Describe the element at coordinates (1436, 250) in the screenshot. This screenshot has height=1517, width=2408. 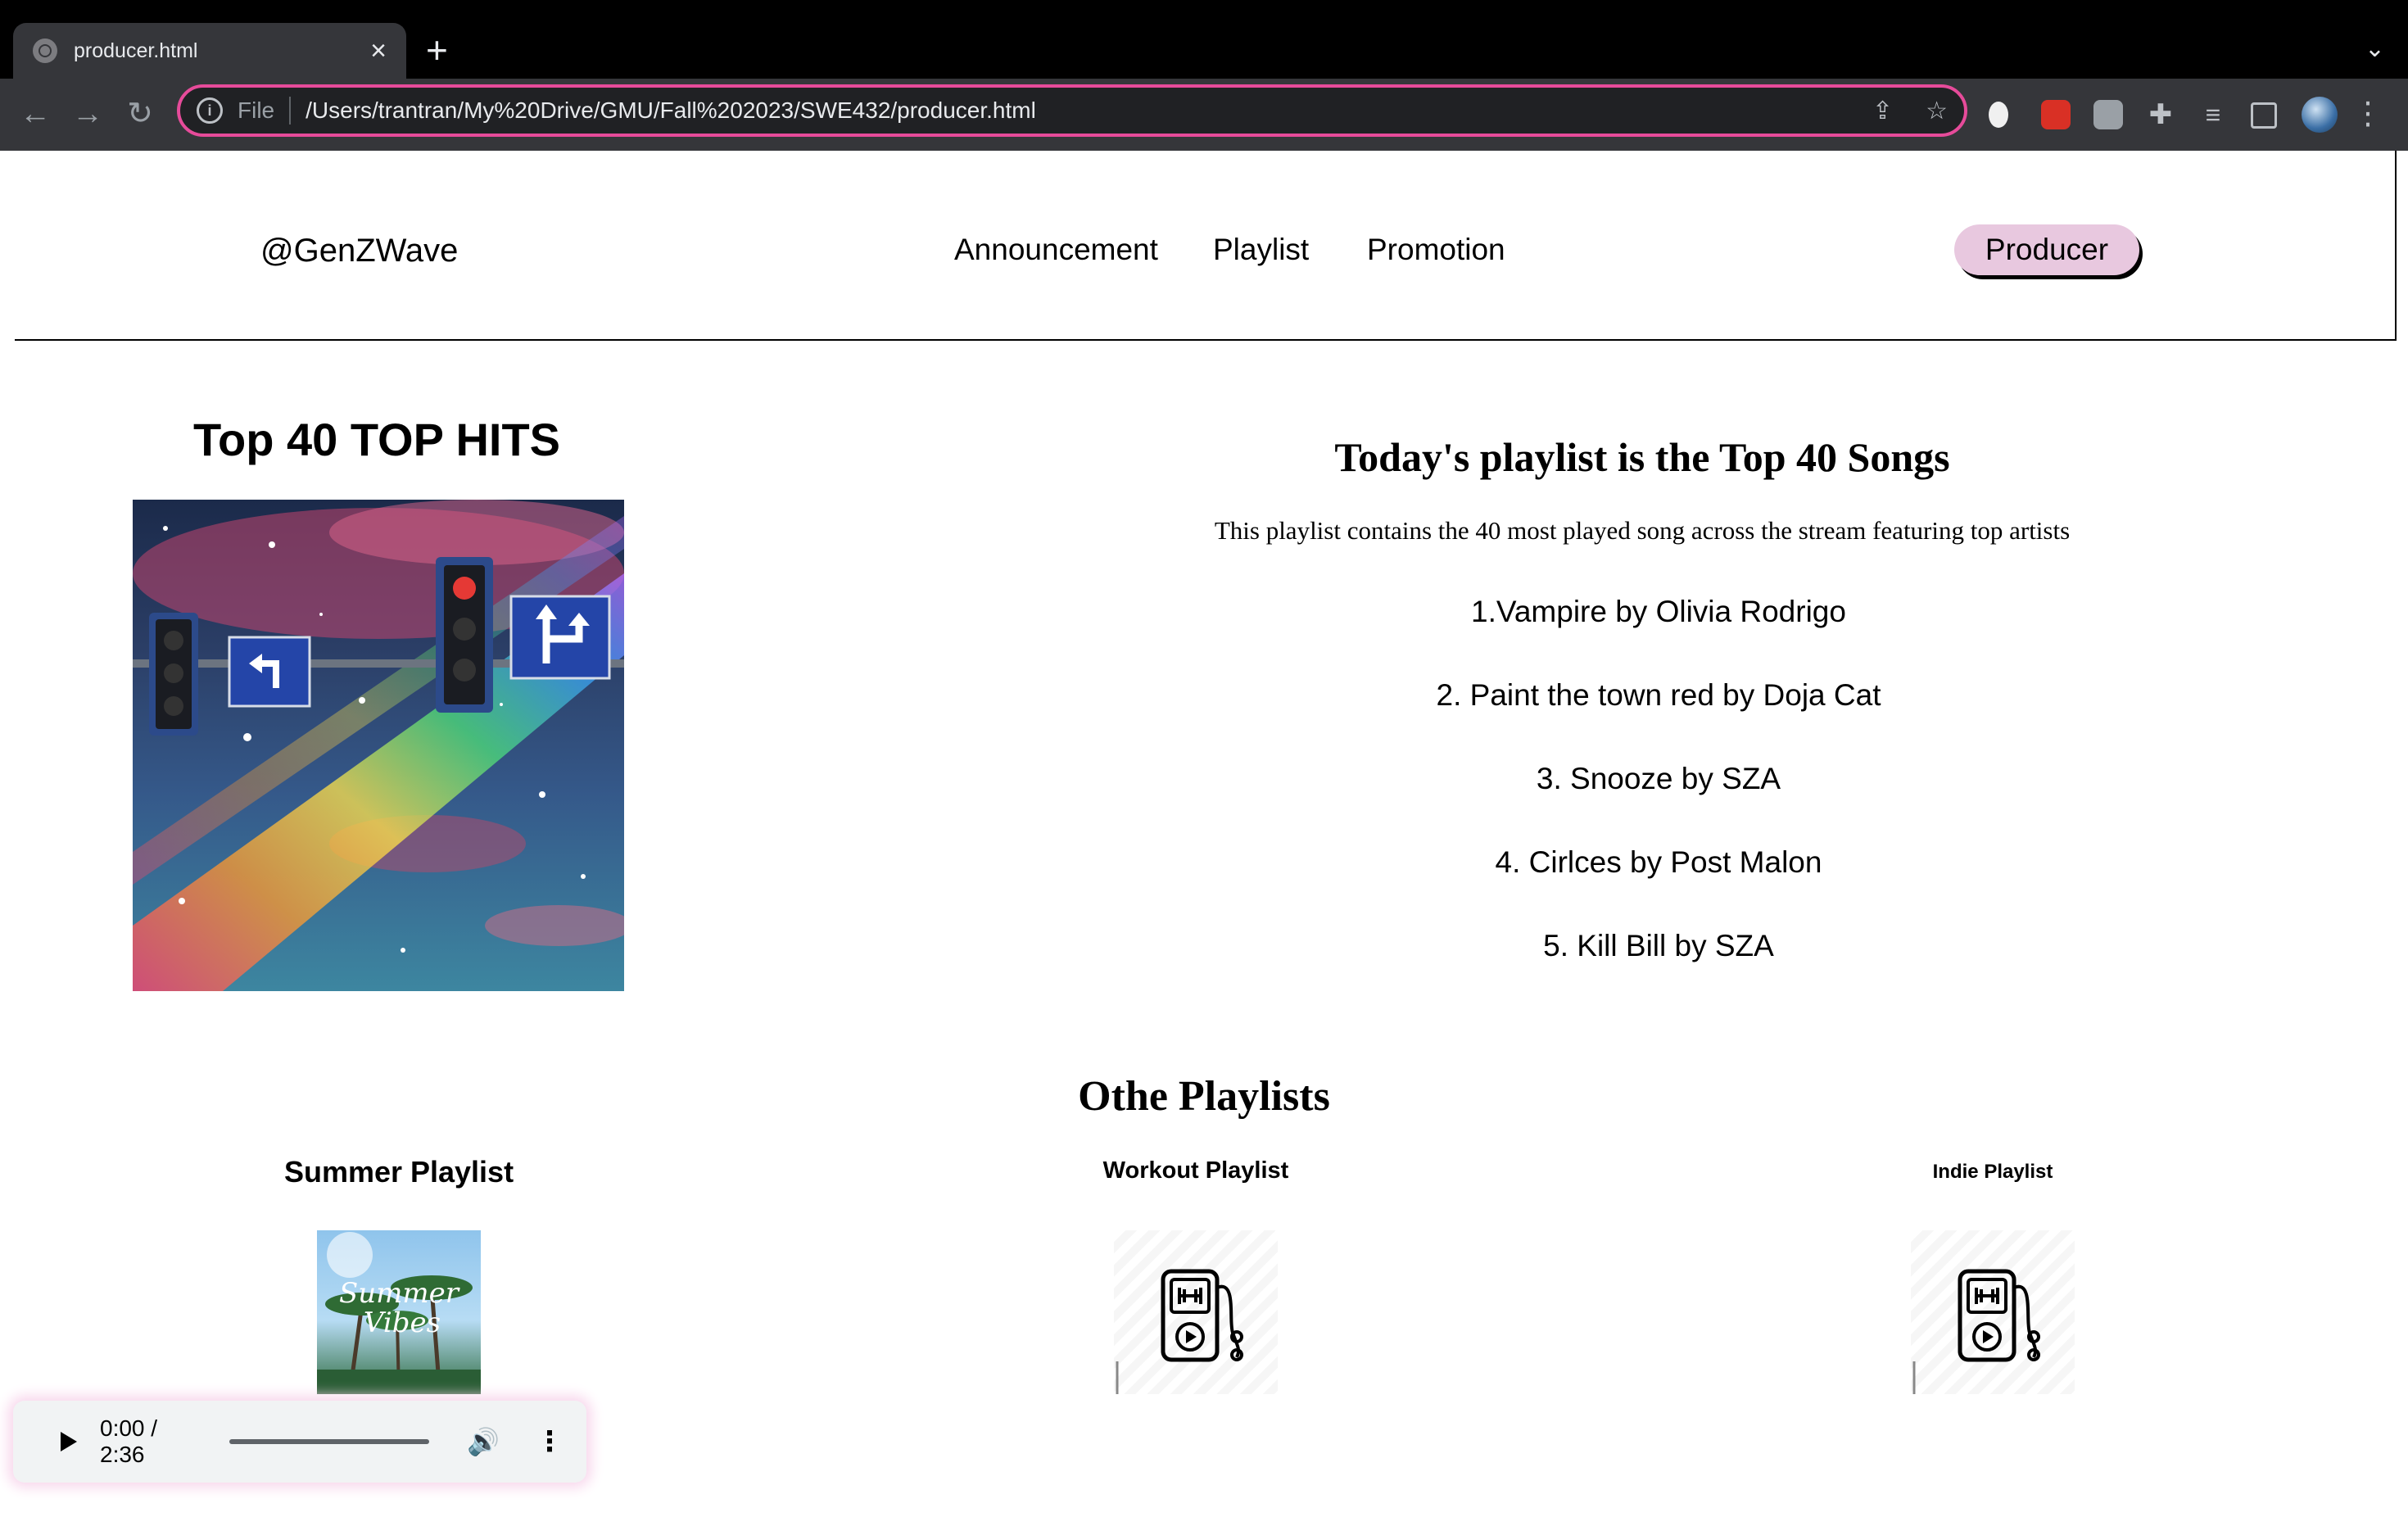
I see `nav-promotion: Promotion` at that location.